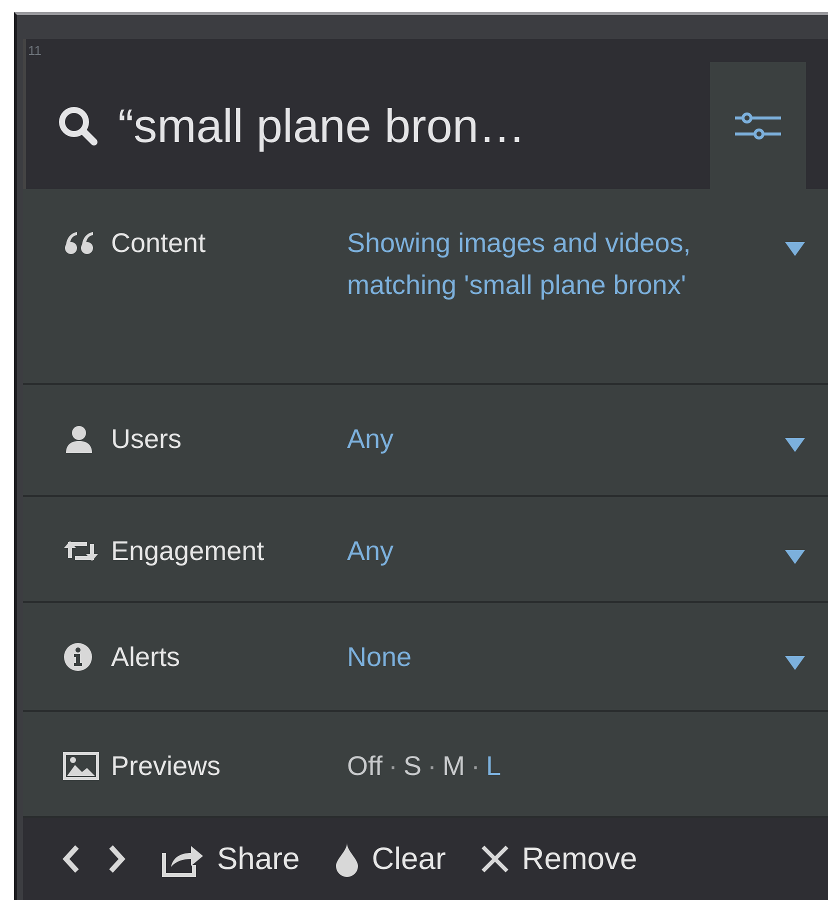 The image size is (828, 900). Describe the element at coordinates (35, 50) in the screenshot. I see `column-number: 11` at that location.